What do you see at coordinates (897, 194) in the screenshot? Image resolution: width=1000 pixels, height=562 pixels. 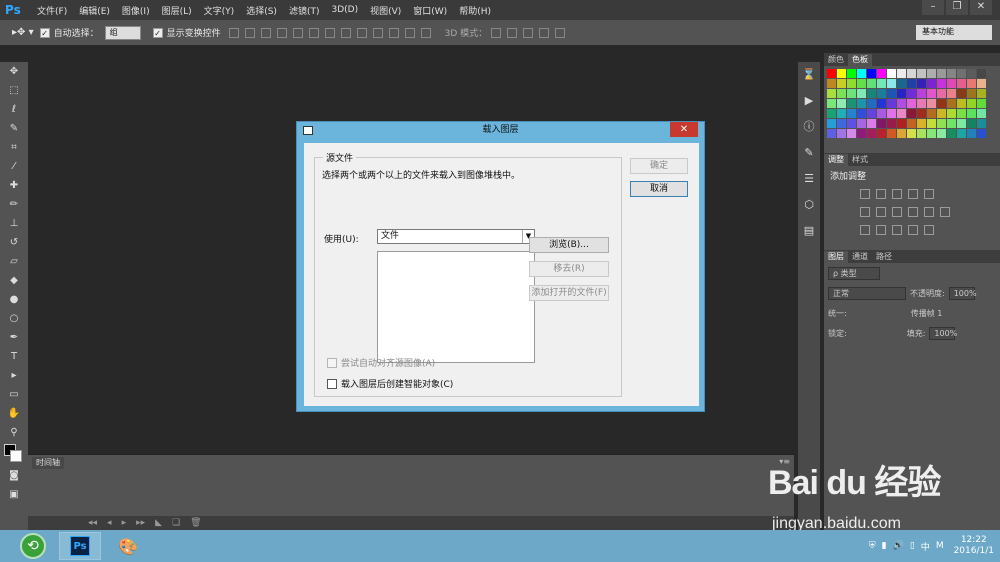 I see `curves-icon` at bounding box center [897, 194].